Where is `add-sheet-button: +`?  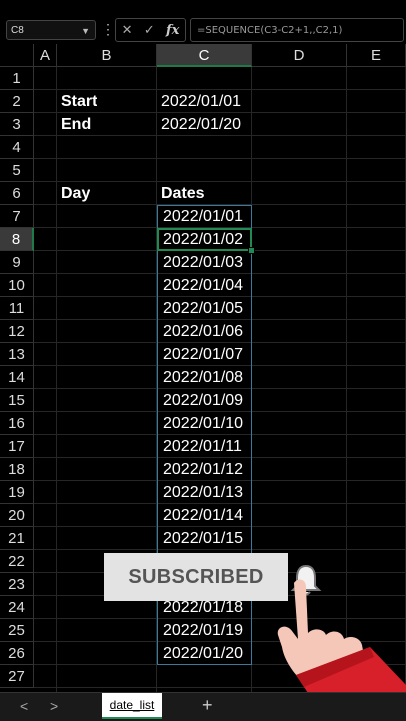
add-sheet-button: + is located at coordinates (207, 705).